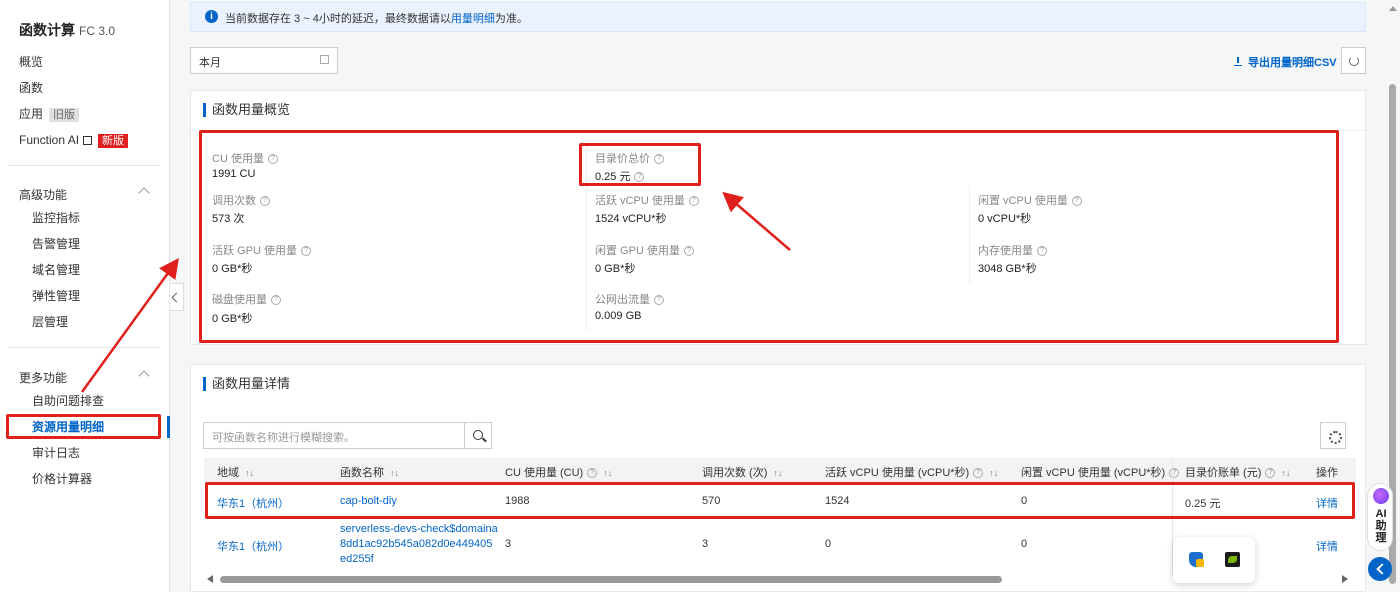 The height and width of the screenshot is (592, 1400). What do you see at coordinates (210, 579) in the screenshot?
I see `scroll-left-arrow` at bounding box center [210, 579].